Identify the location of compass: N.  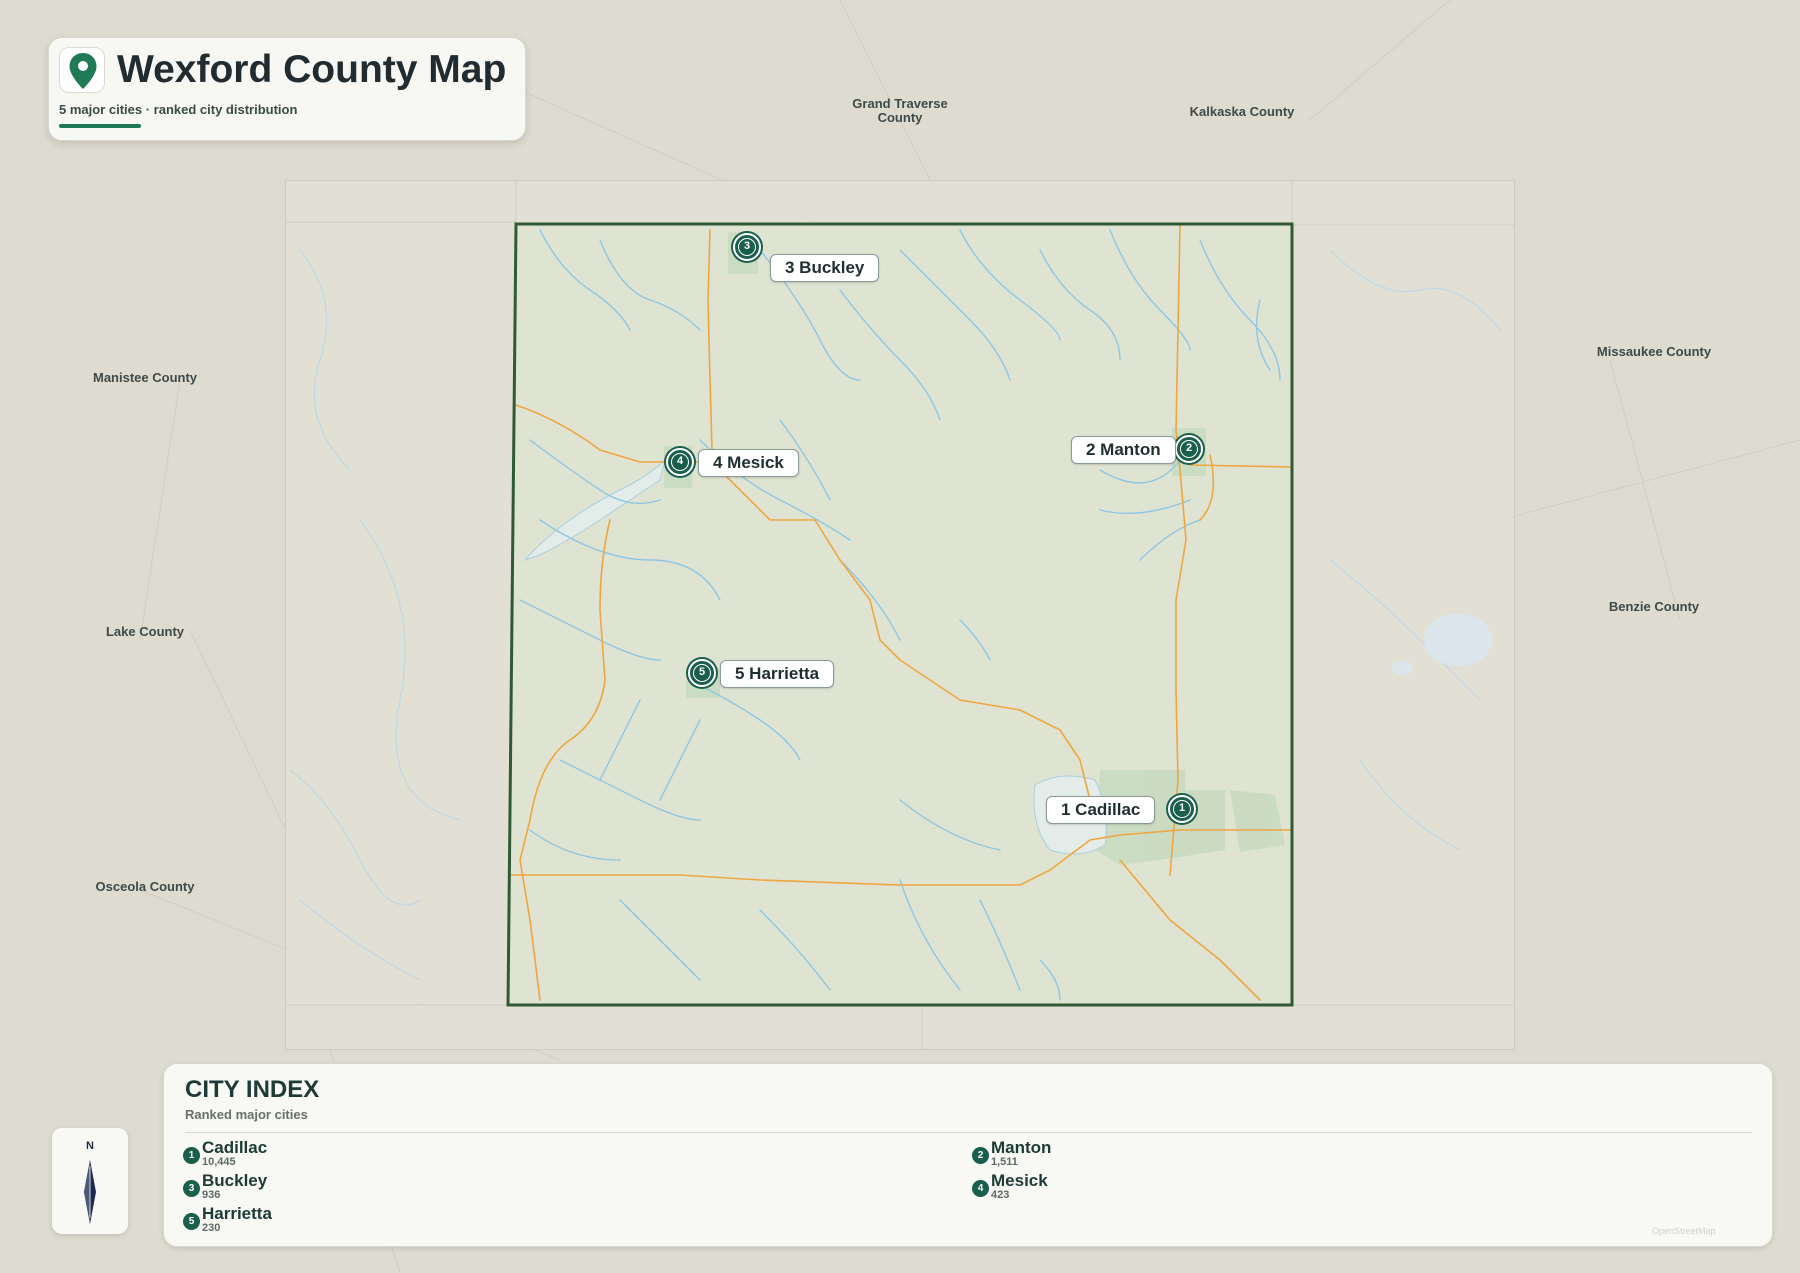
(90, 1181).